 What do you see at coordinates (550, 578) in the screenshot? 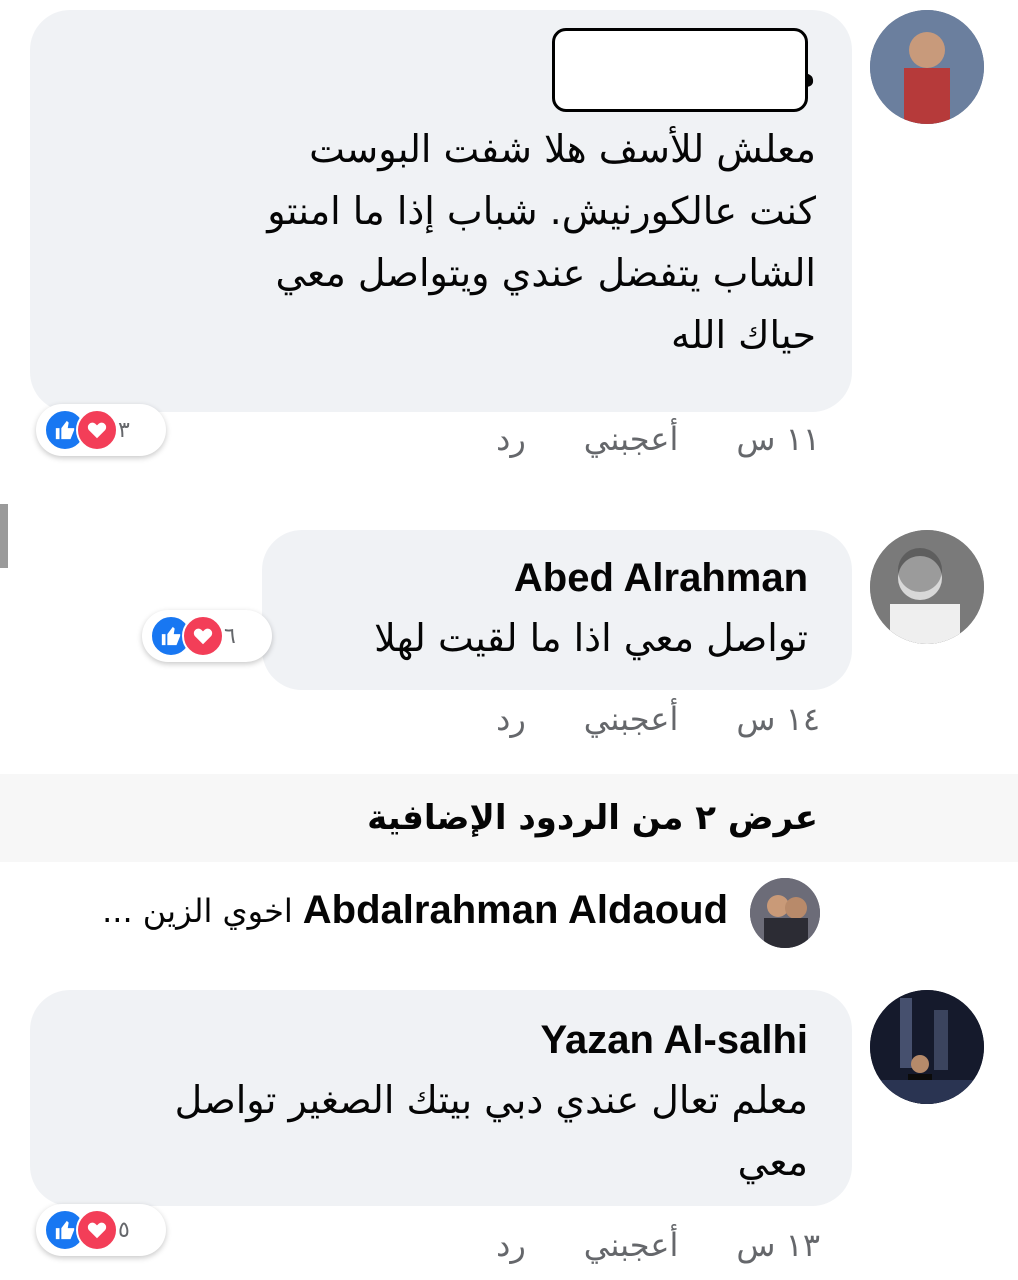
I see `comment-author: Abed Alrahman` at bounding box center [550, 578].